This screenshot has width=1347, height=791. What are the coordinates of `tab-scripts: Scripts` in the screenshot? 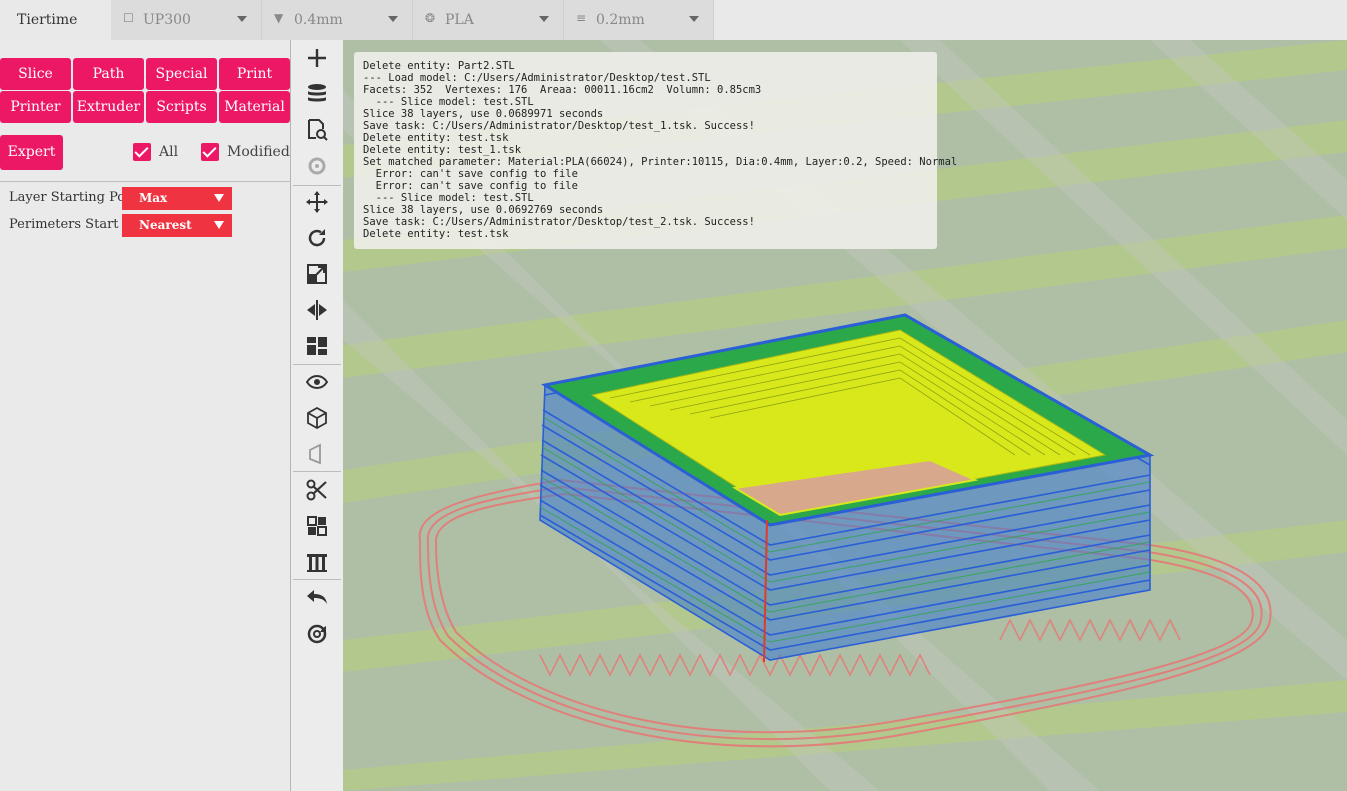 It's located at (181, 107).